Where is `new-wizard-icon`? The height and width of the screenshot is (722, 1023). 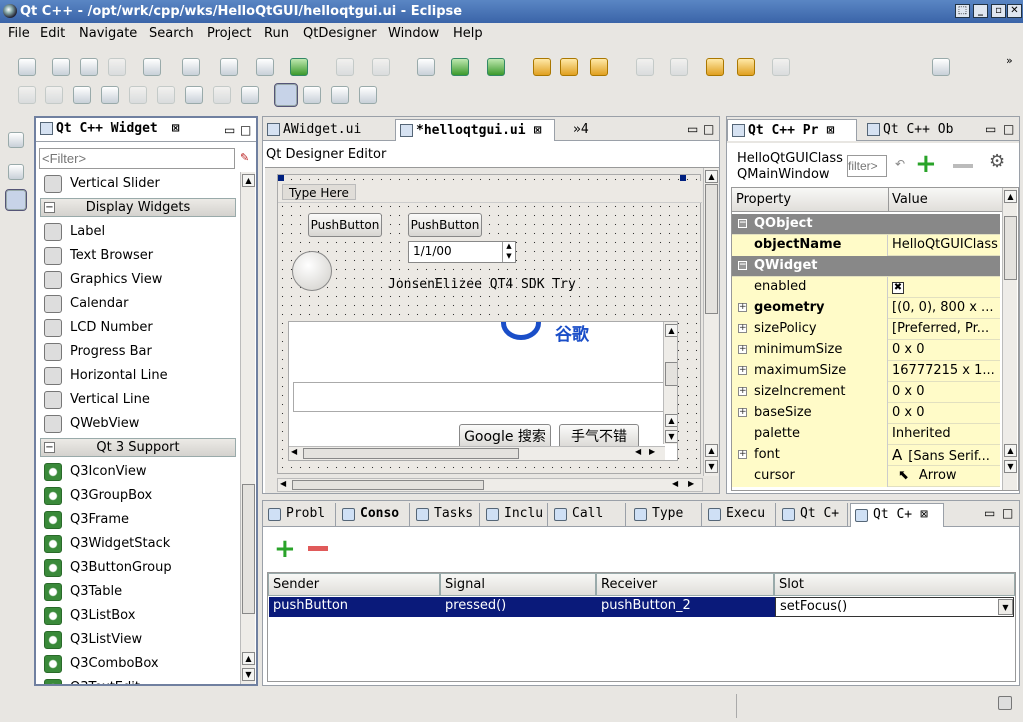 new-wizard-icon is located at coordinates (299, 67).